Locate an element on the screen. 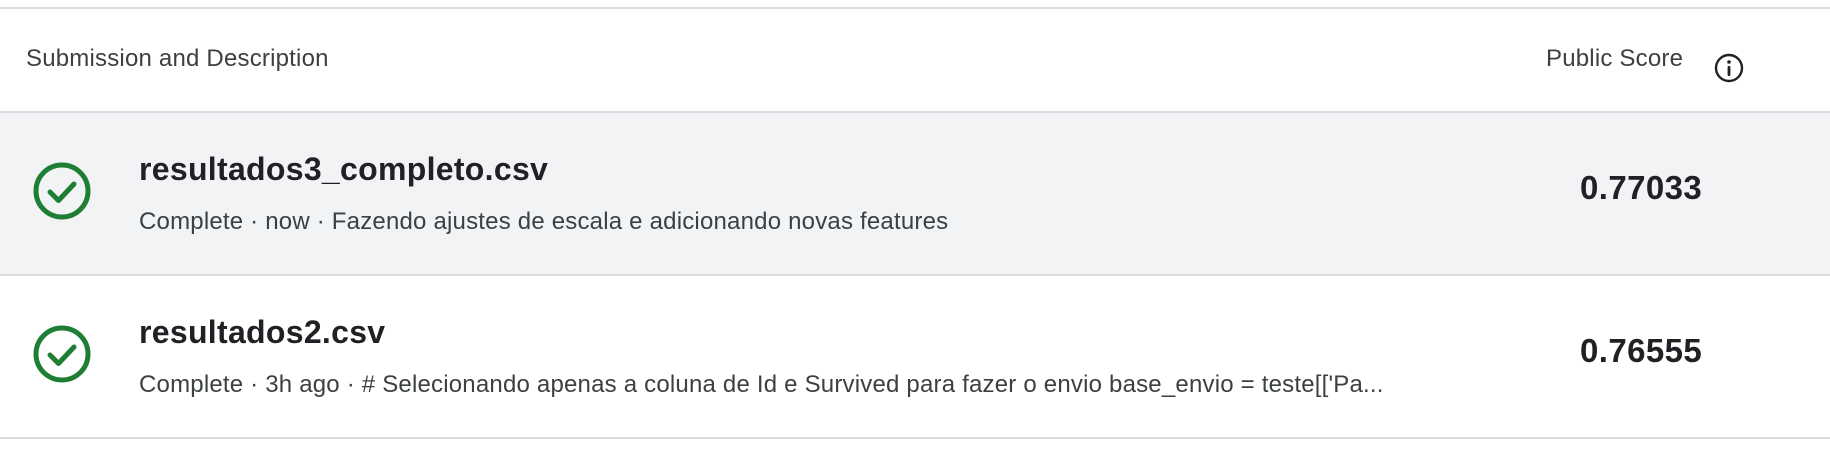 This screenshot has height=450, width=1830. column-header-submission: Submission and Description is located at coordinates (177, 58).